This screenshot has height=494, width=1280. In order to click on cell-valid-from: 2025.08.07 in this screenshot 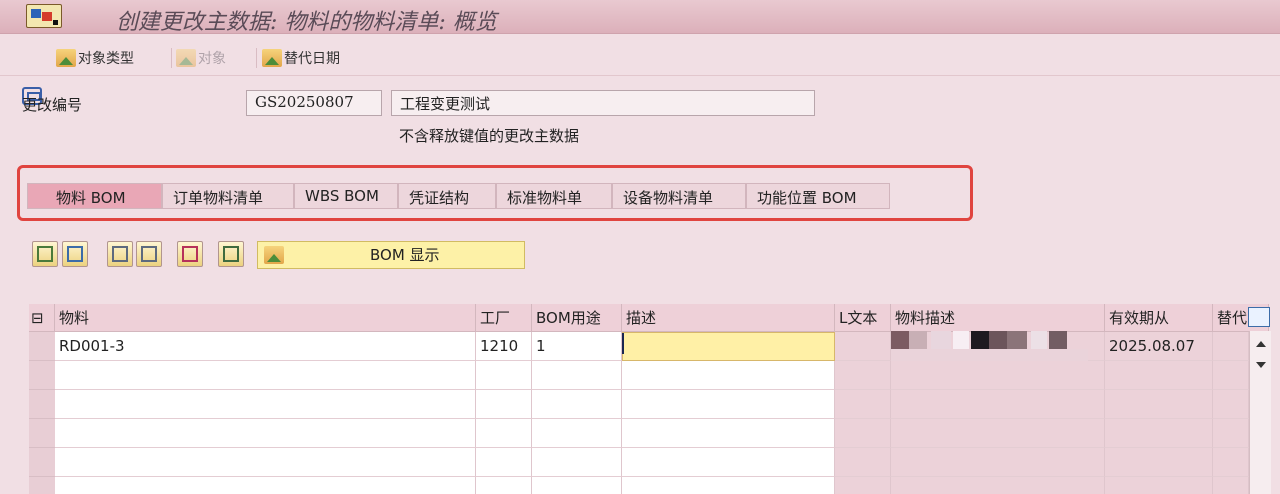, I will do `click(1159, 346)`.